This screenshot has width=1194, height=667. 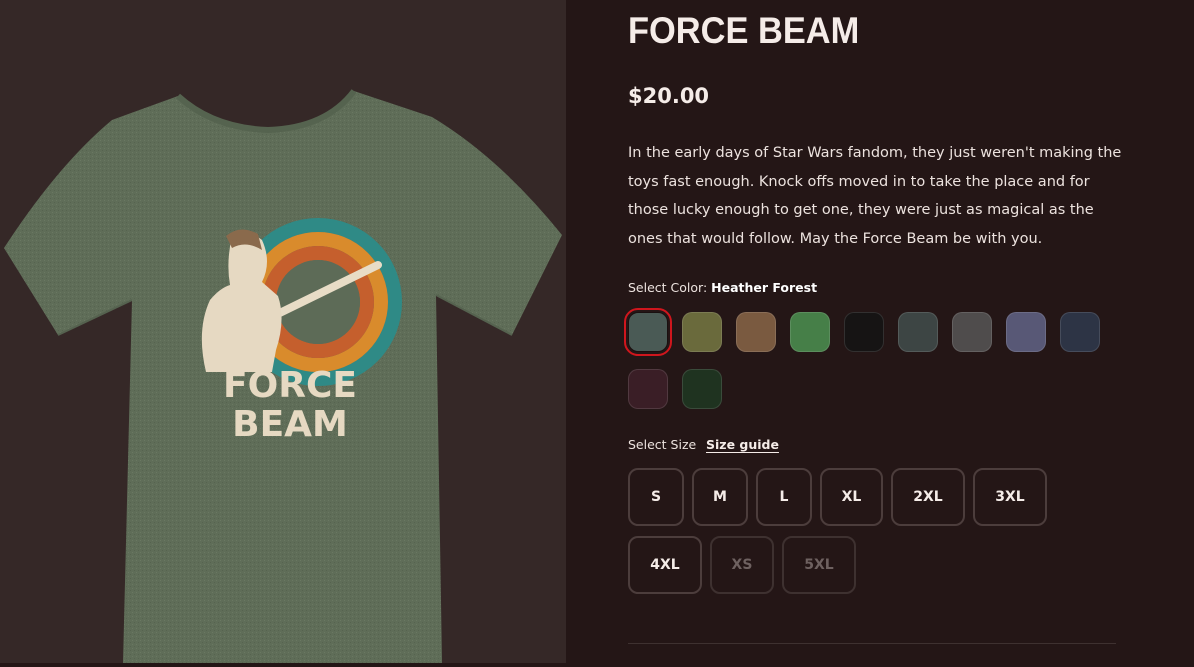 I want to click on product-title: FORCE BEAM, so click(x=744, y=30).